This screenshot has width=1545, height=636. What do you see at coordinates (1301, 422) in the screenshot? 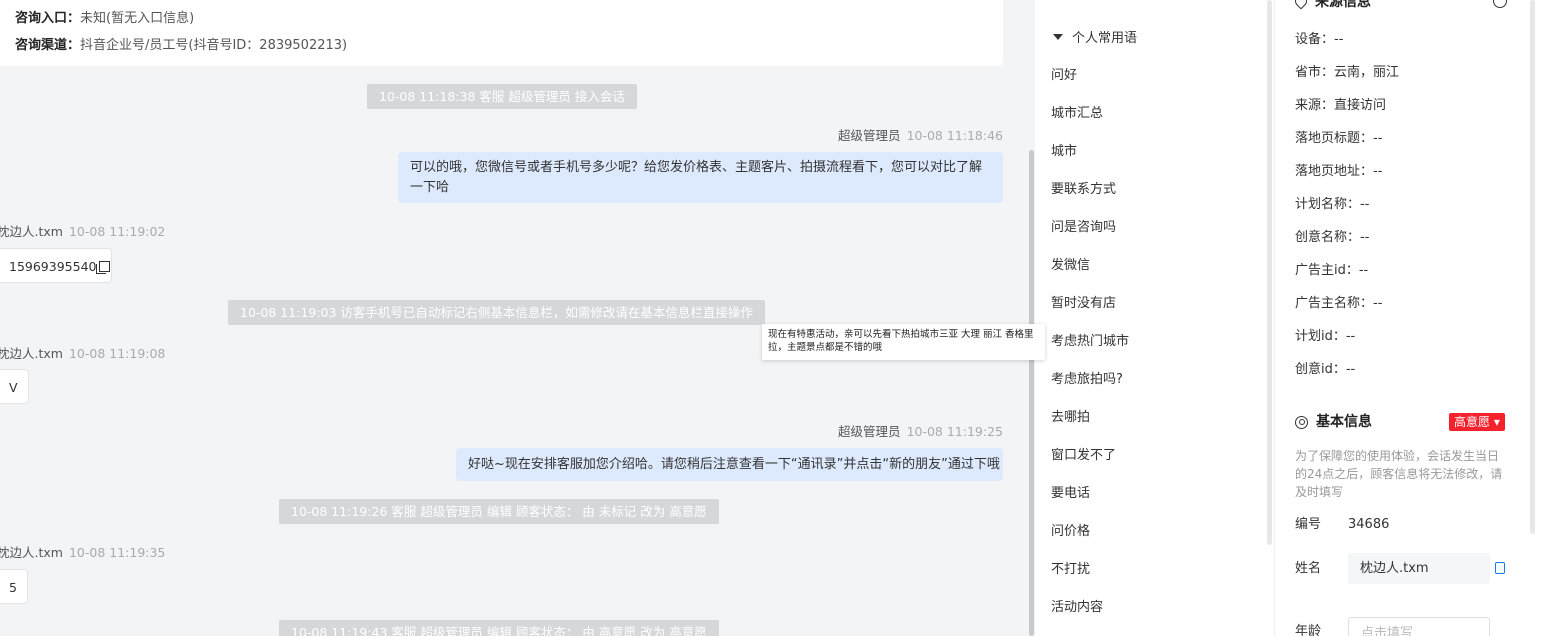
I see `user-circle-icon` at bounding box center [1301, 422].